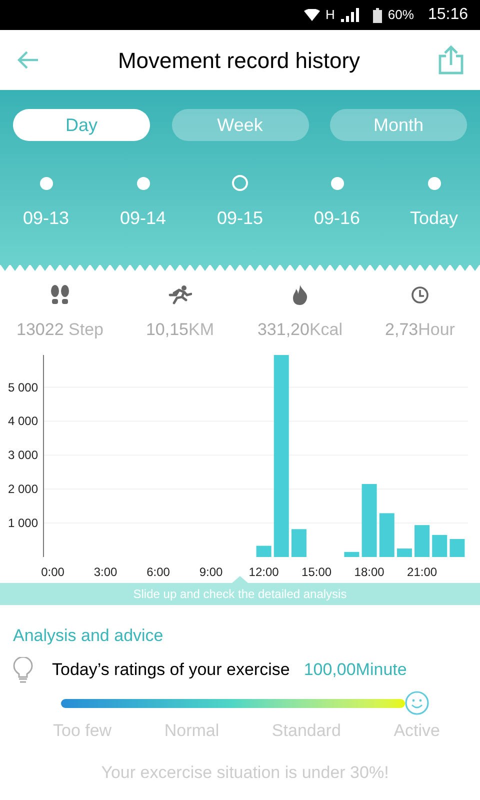 The width and height of the screenshot is (480, 800). Describe the element at coordinates (312, 15) in the screenshot. I see `wifi-icon` at that location.